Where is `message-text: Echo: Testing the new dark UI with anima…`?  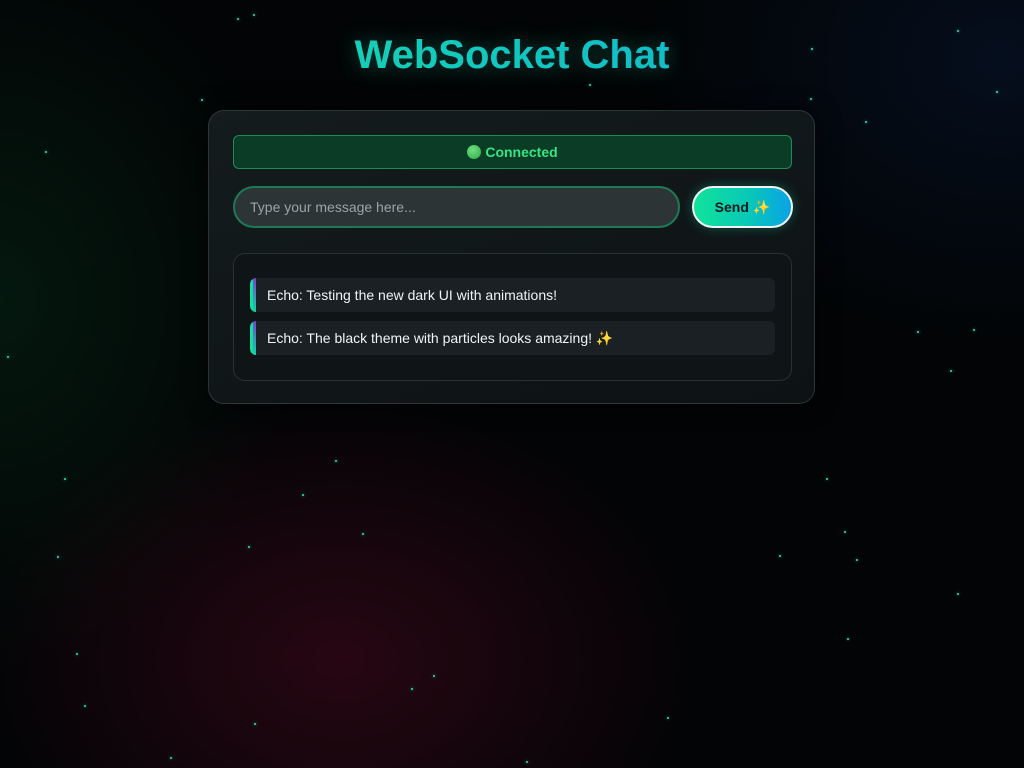
message-text: Echo: Testing the new dark UI with anima… is located at coordinates (412, 295).